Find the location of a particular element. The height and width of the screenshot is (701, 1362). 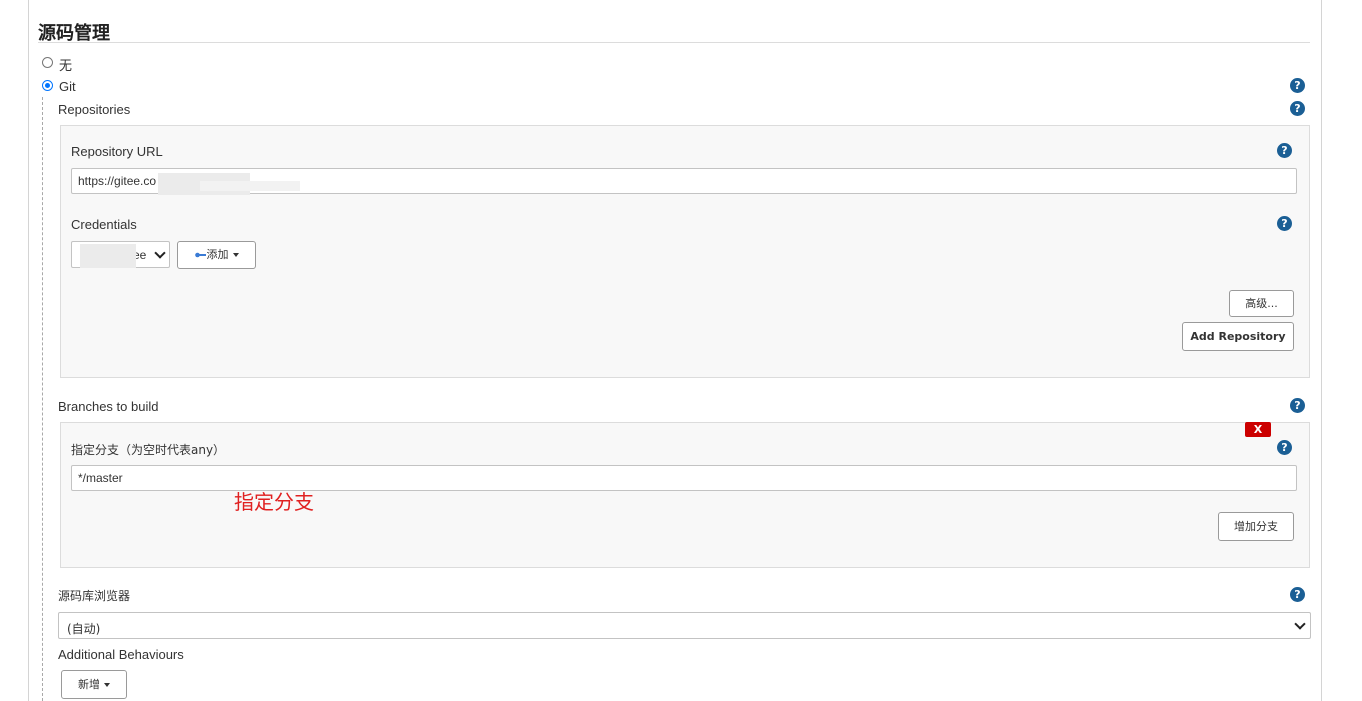

add-credentials-label: 添加 is located at coordinates (217, 254).